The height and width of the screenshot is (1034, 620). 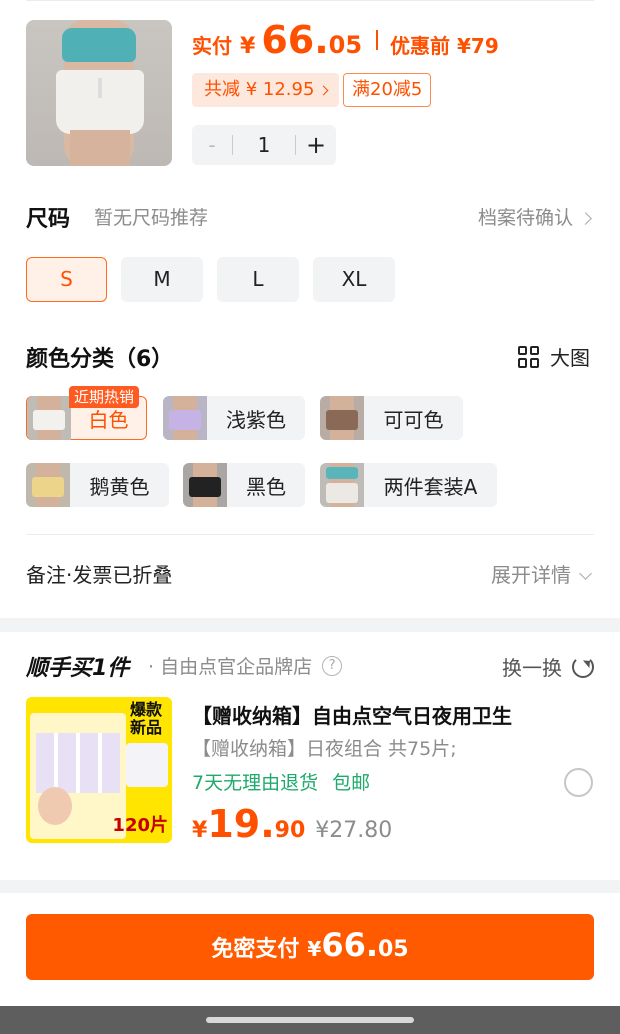 I want to click on price-line: 实付 ¥ 66. 05 优惠前 ¥79, so click(x=345, y=40).